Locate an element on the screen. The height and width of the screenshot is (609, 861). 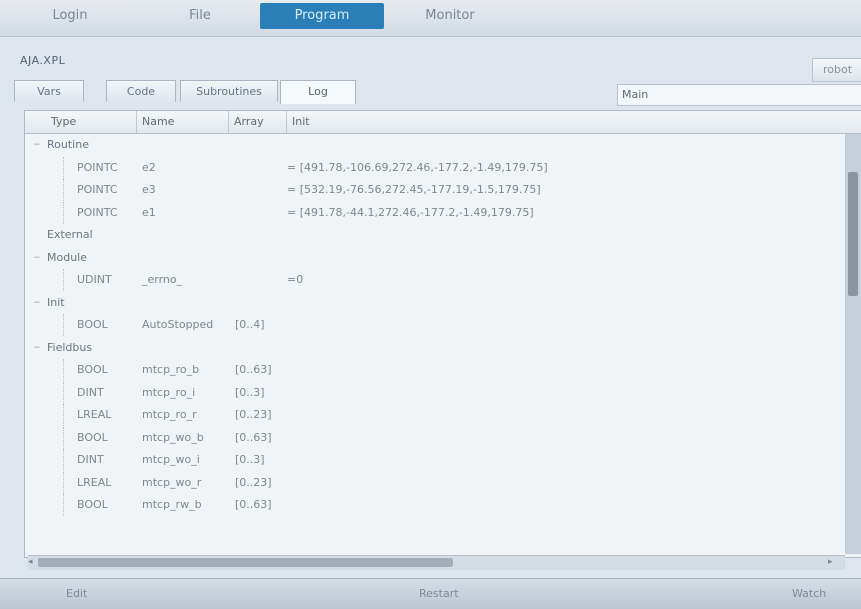
group-label: External is located at coordinates (70, 234).